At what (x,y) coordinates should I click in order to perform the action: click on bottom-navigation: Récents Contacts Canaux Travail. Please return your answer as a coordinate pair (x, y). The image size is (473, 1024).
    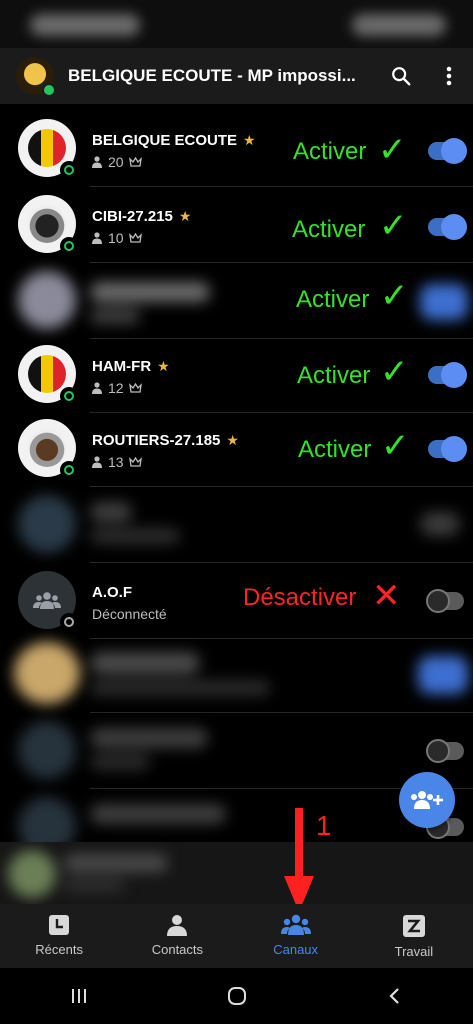
    Looking at the image, I should click on (236, 936).